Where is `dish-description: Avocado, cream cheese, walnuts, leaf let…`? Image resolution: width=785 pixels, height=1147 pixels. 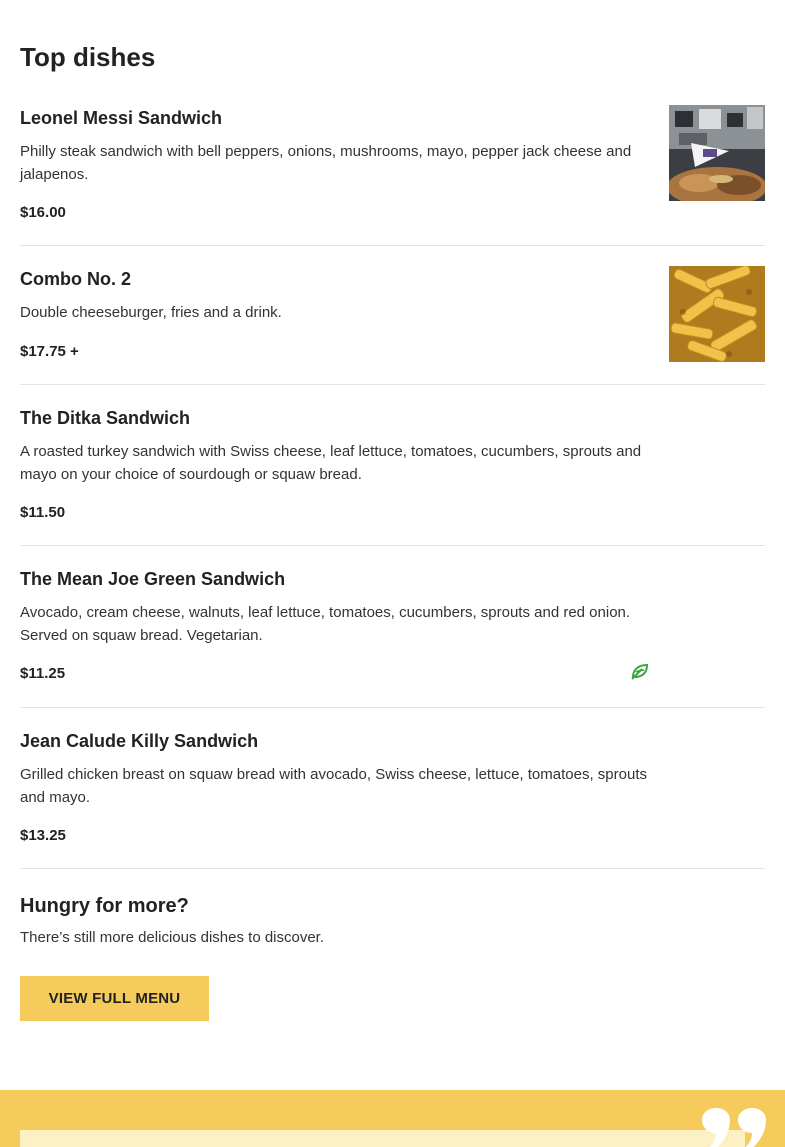 dish-description: Avocado, cream cheese, walnuts, leaf let… is located at coordinates (325, 624).